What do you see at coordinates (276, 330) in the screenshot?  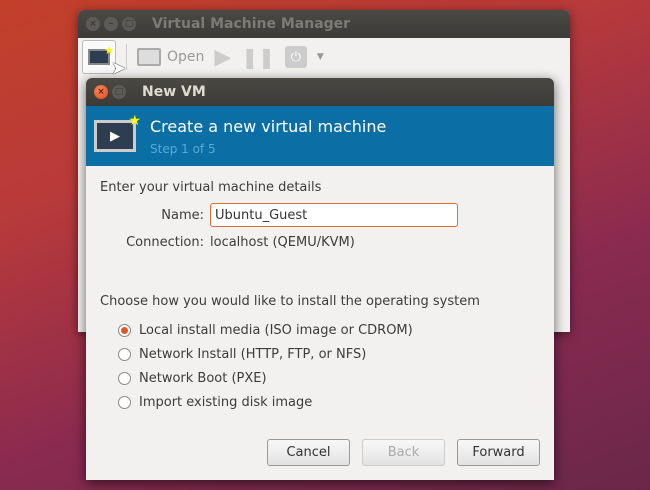 I see `radio-label: Local install media (ISO image or CDROM)` at bounding box center [276, 330].